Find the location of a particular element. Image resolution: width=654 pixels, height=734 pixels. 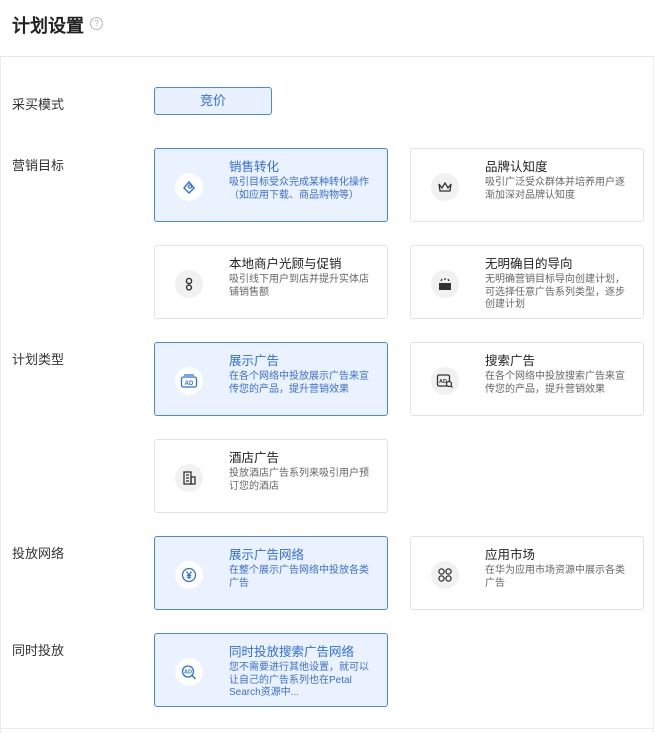

page-title: 计划设置 is located at coordinates (48, 26).